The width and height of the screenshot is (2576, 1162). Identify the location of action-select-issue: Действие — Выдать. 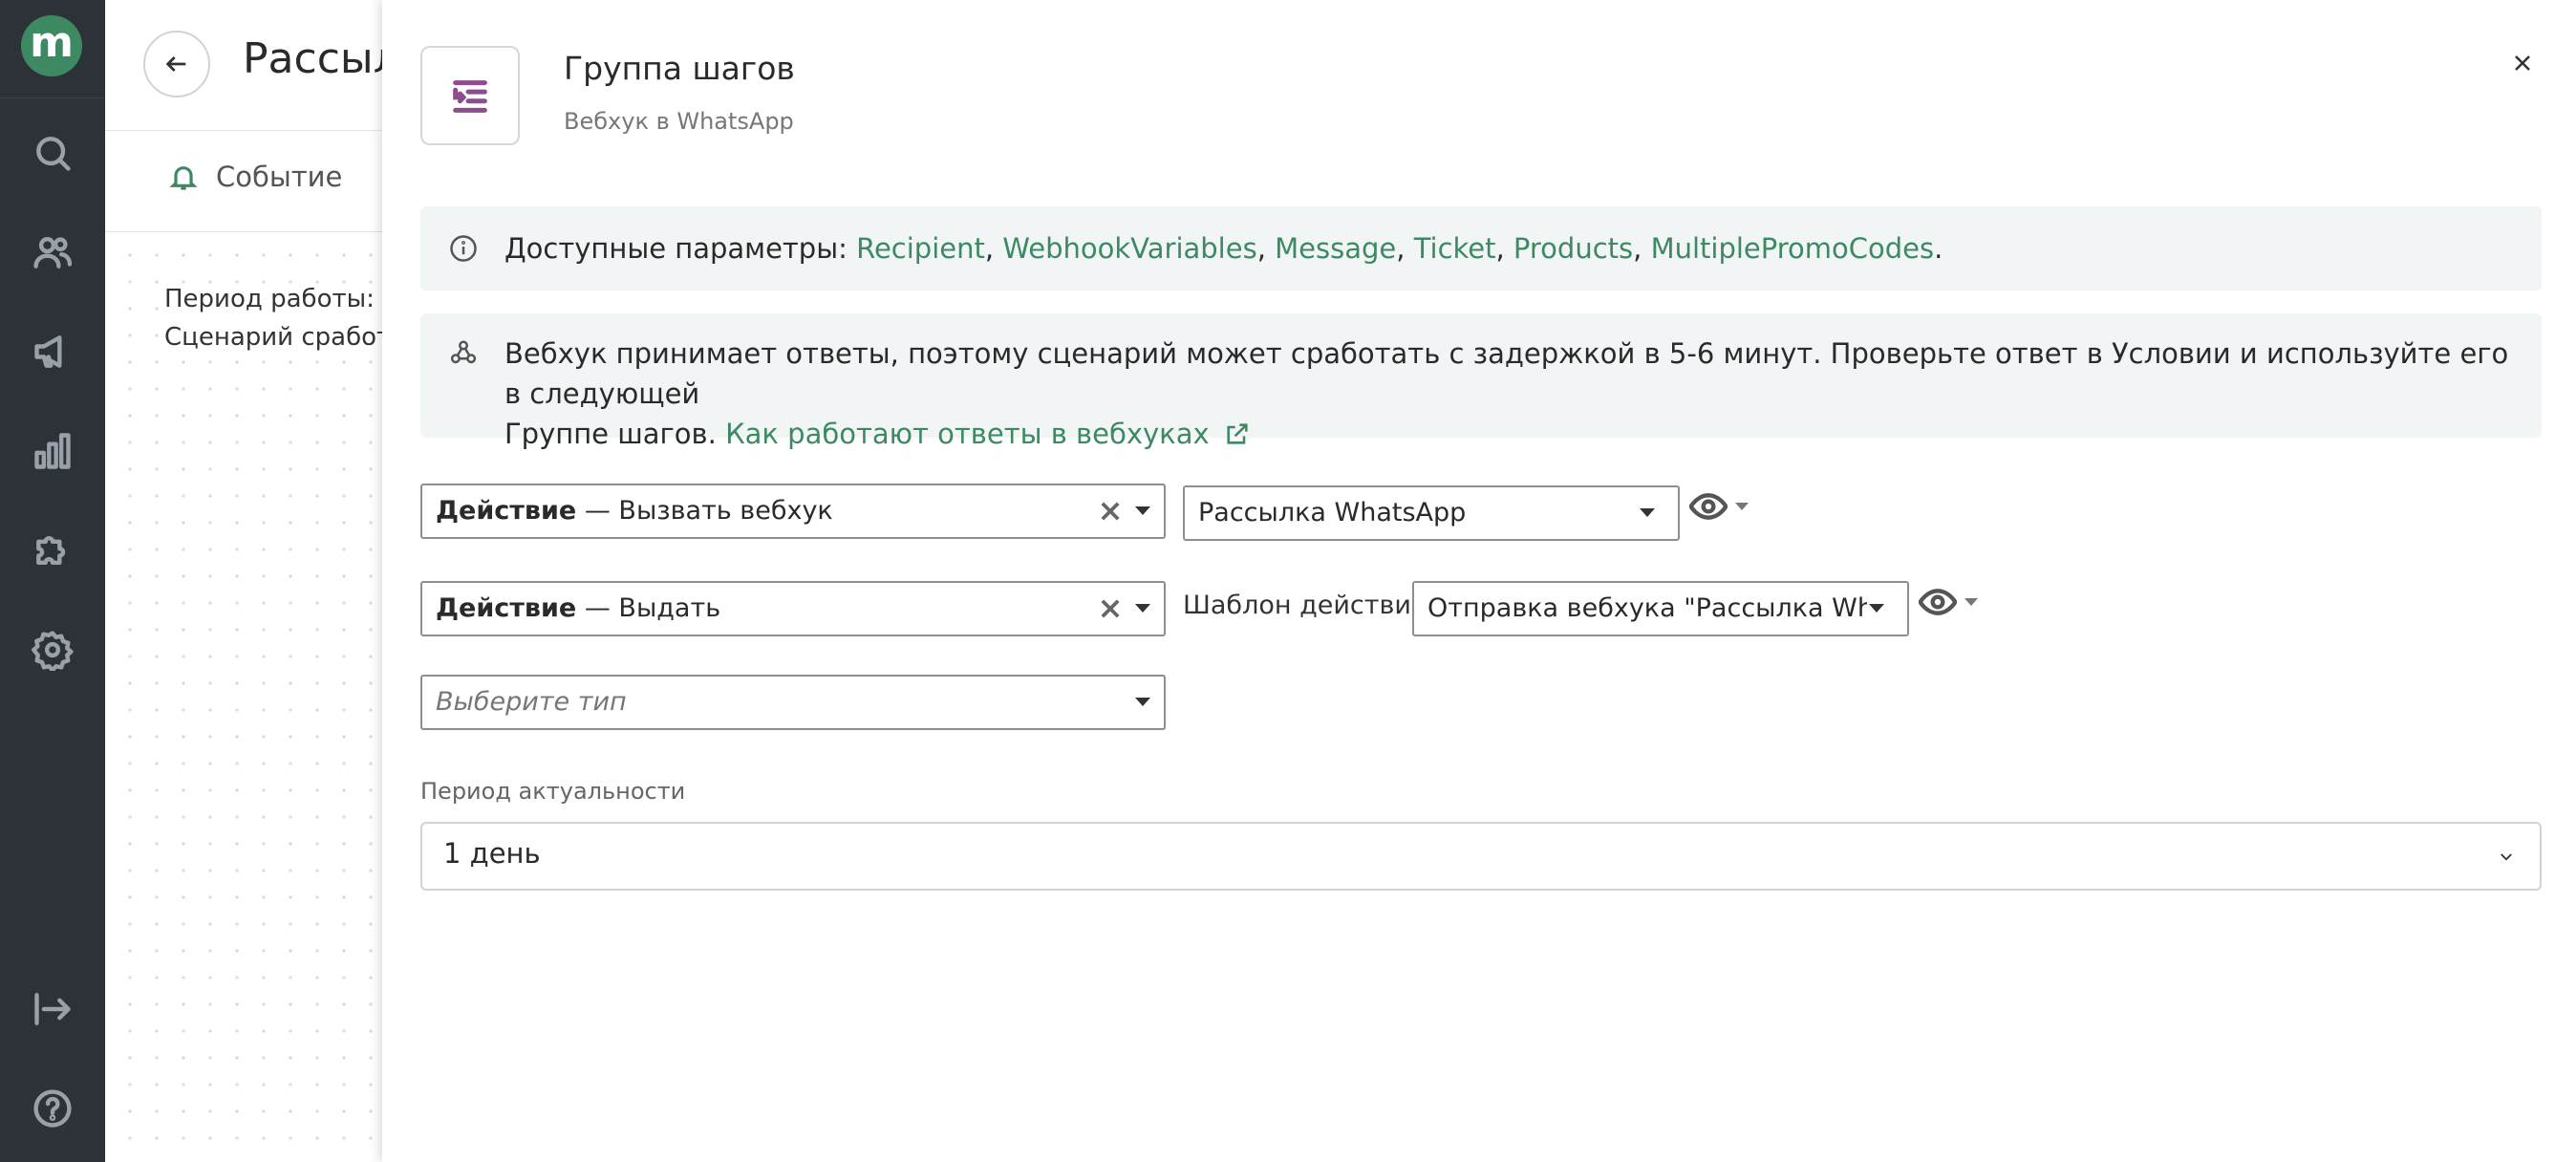
(793, 608).